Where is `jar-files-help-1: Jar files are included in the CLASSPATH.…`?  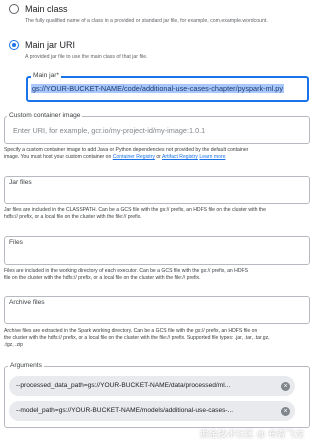 jar-files-help-1: Jar files are included in the CLASSPATH.… is located at coordinates (135, 210).